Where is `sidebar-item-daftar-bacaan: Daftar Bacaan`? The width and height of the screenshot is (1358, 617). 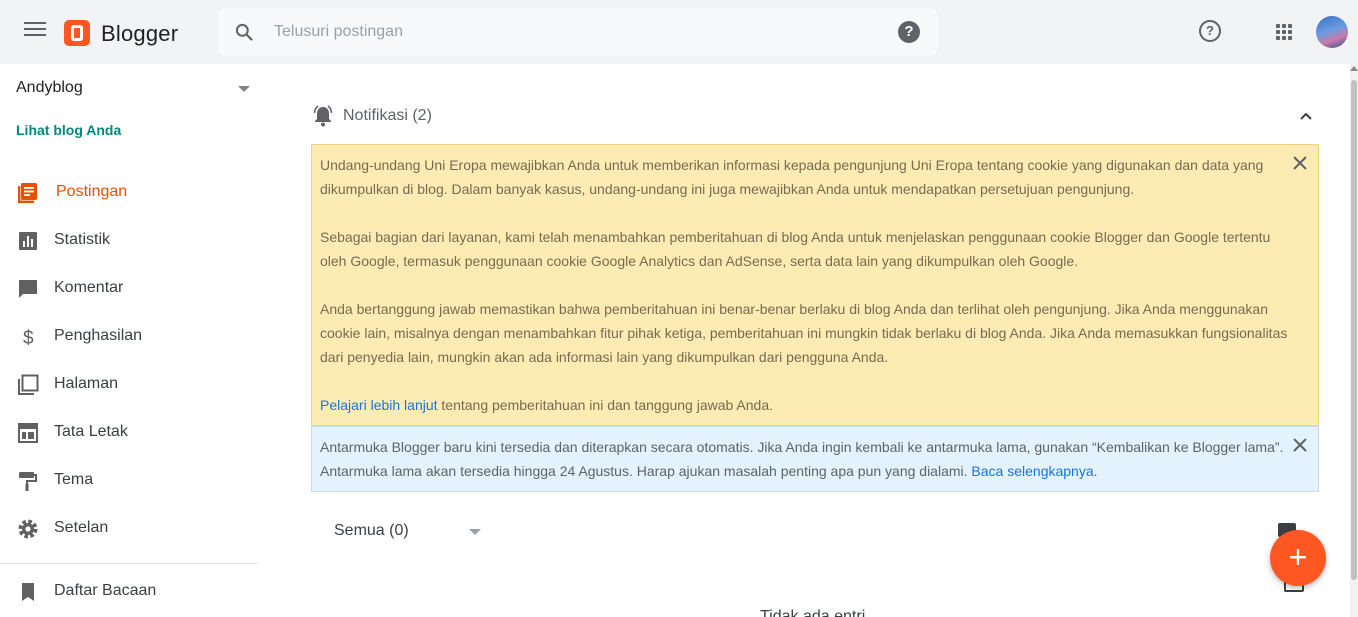 sidebar-item-daftar-bacaan: Daftar Bacaan is located at coordinates (129, 592).